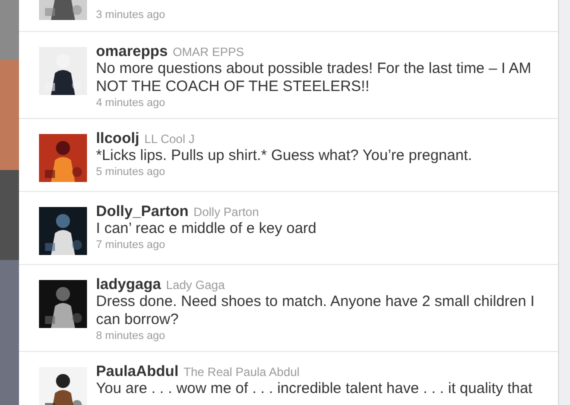 The height and width of the screenshot is (405, 570). I want to click on display-name: Dolly Parton, so click(226, 212).